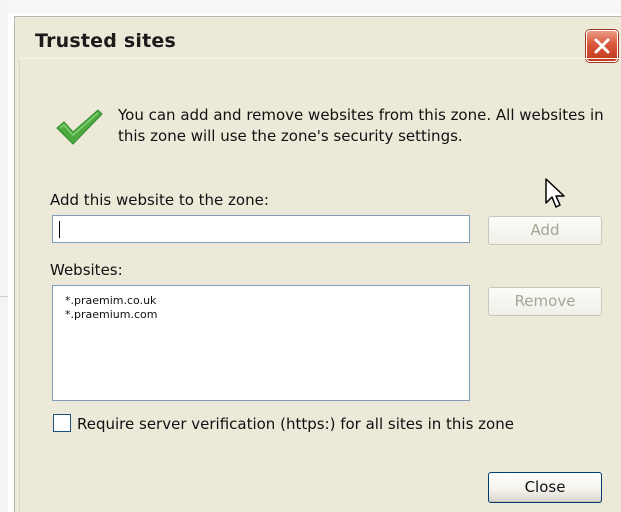  I want to click on background-top-strip, so click(310, 7).